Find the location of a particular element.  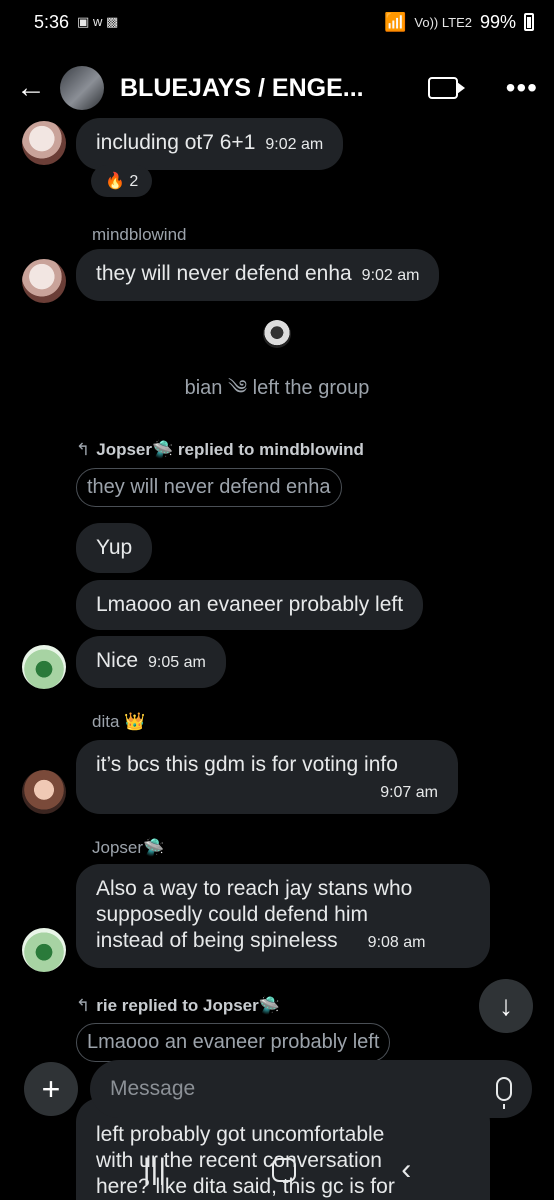

message-text: Nice is located at coordinates (117, 660).